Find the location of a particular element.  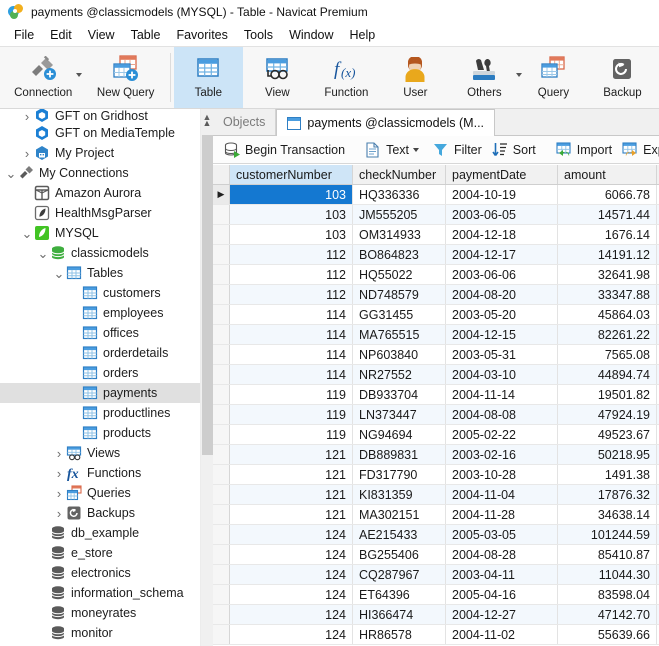

cell-amount: 47142.70 is located at coordinates (607, 614).